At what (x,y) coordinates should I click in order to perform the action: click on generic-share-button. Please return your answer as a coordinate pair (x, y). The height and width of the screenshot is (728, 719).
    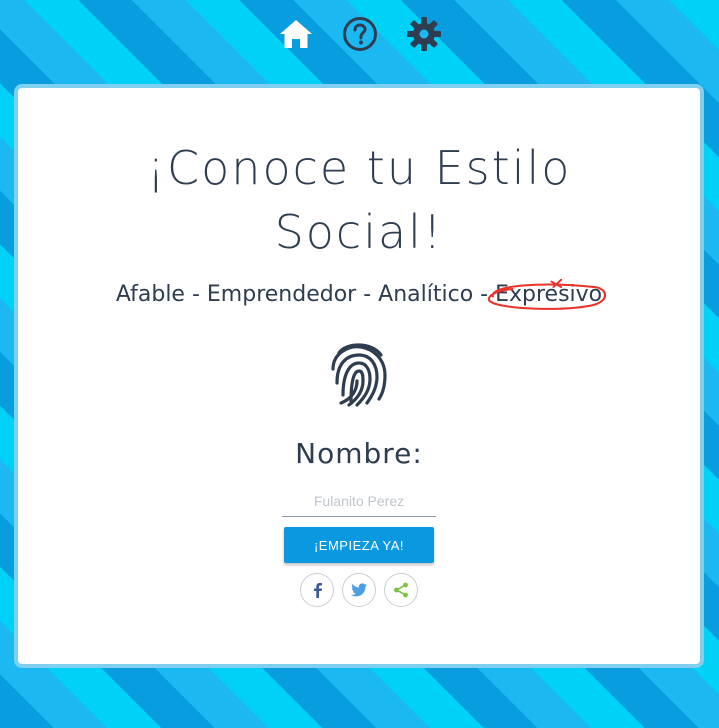
    Looking at the image, I should click on (401, 590).